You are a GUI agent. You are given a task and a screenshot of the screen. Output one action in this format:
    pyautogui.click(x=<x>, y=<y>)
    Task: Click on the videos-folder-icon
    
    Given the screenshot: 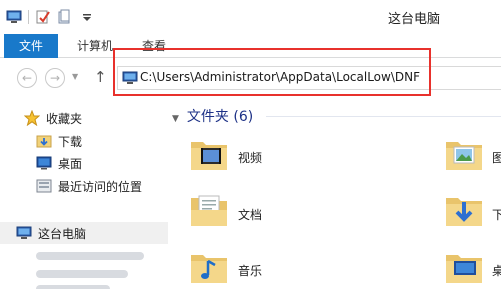 What is the action you would take?
    pyautogui.click(x=209, y=154)
    